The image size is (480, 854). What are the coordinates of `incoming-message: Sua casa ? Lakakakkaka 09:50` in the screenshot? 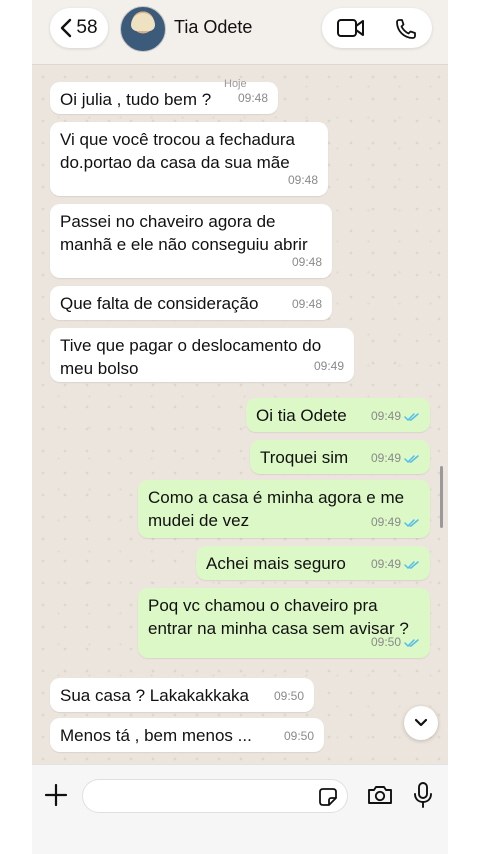 It's located at (182, 695).